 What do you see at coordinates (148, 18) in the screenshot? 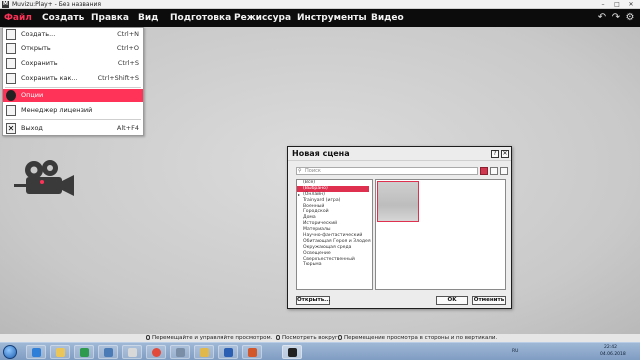
I see `menu-view: Вид` at bounding box center [148, 18].